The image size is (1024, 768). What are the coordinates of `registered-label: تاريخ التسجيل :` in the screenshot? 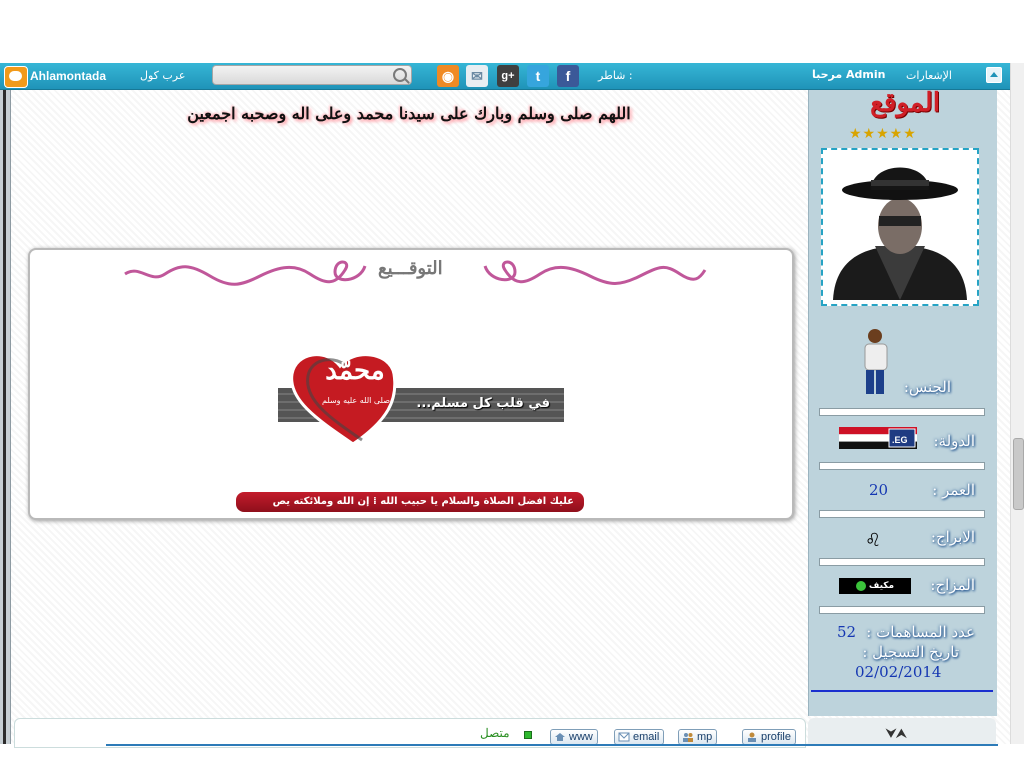 It's located at (910, 652).